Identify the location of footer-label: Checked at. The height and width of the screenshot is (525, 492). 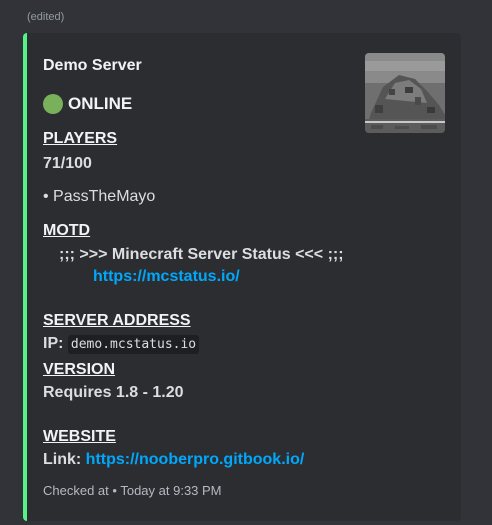
(76, 490).